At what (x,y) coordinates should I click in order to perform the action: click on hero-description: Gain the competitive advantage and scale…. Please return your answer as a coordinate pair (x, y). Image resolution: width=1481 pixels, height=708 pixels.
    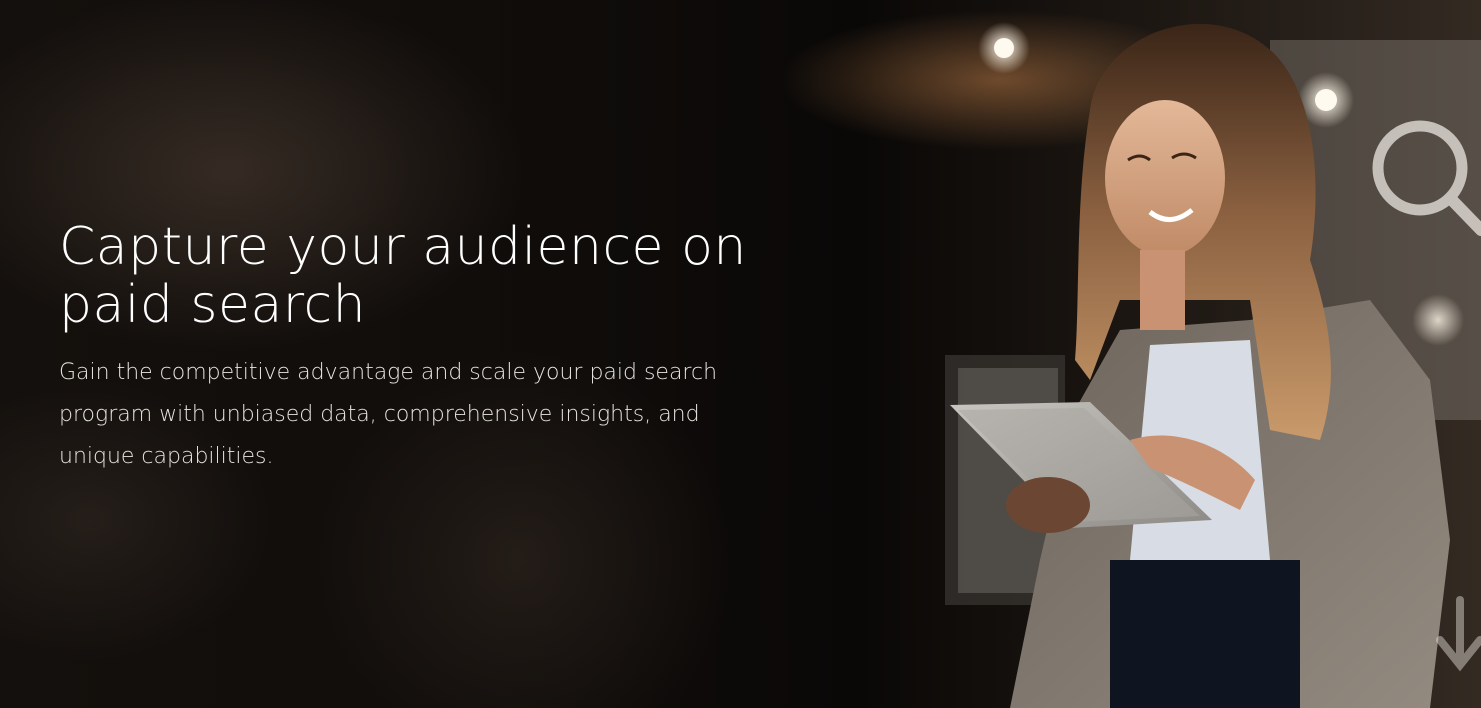
    Looking at the image, I should click on (388, 414).